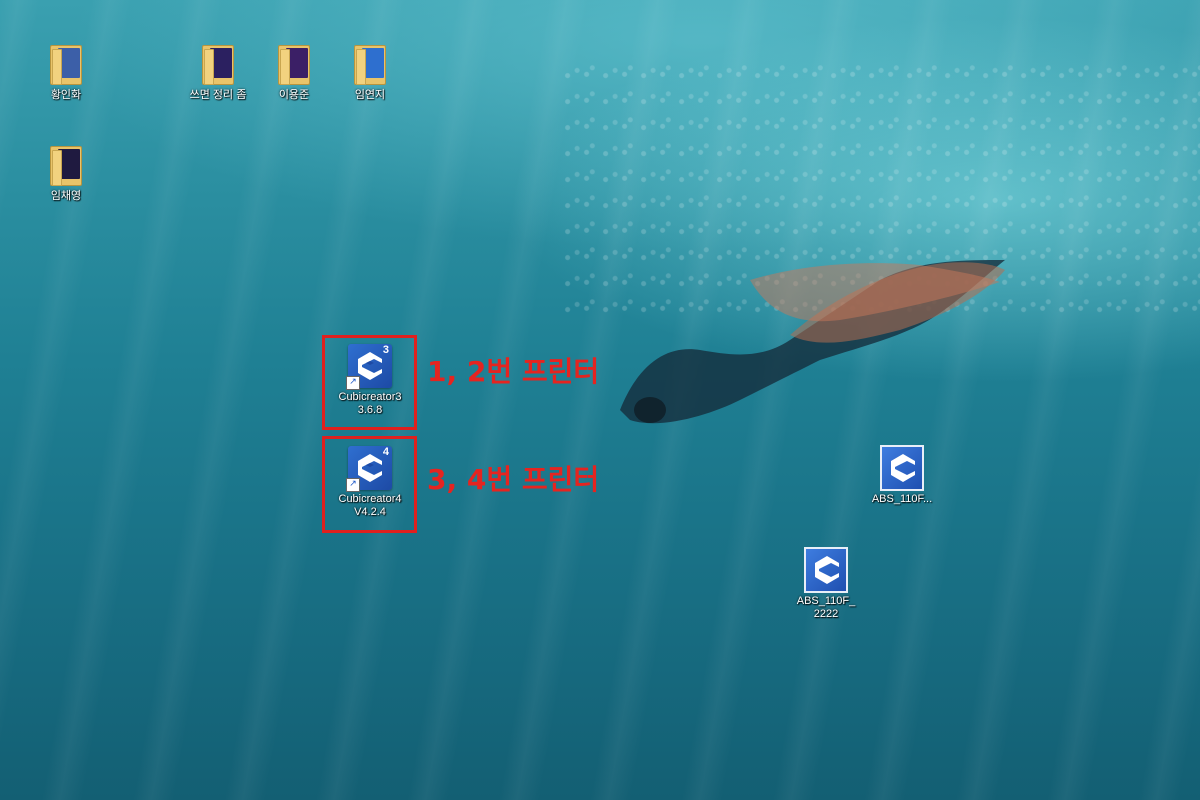 The height and width of the screenshot is (800, 1200). I want to click on folder-sseumyeon: 쓰면 정리 좀, so click(218, 72).